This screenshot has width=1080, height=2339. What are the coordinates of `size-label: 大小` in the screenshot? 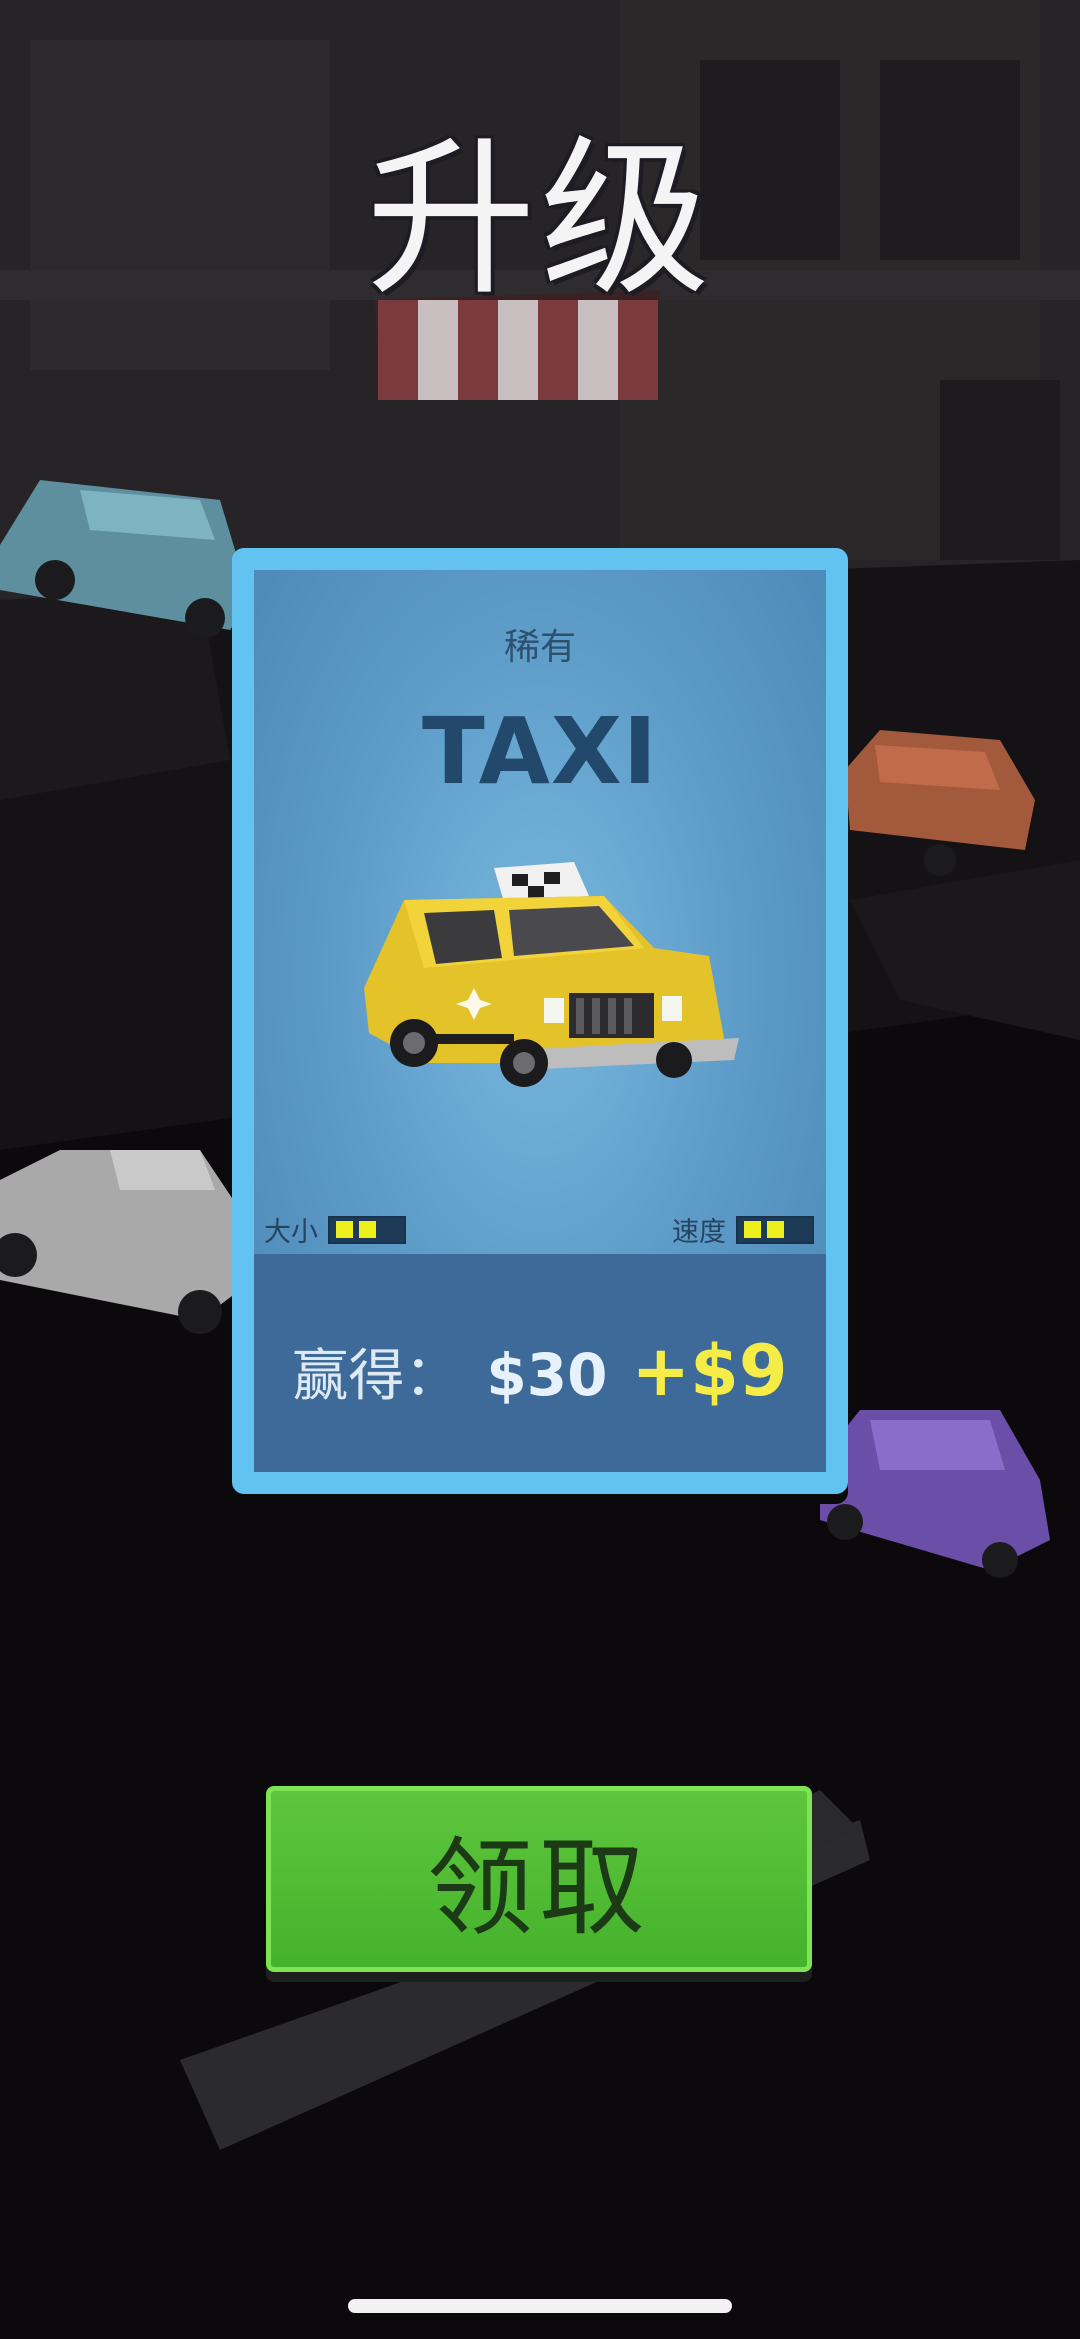 It's located at (291, 1232).